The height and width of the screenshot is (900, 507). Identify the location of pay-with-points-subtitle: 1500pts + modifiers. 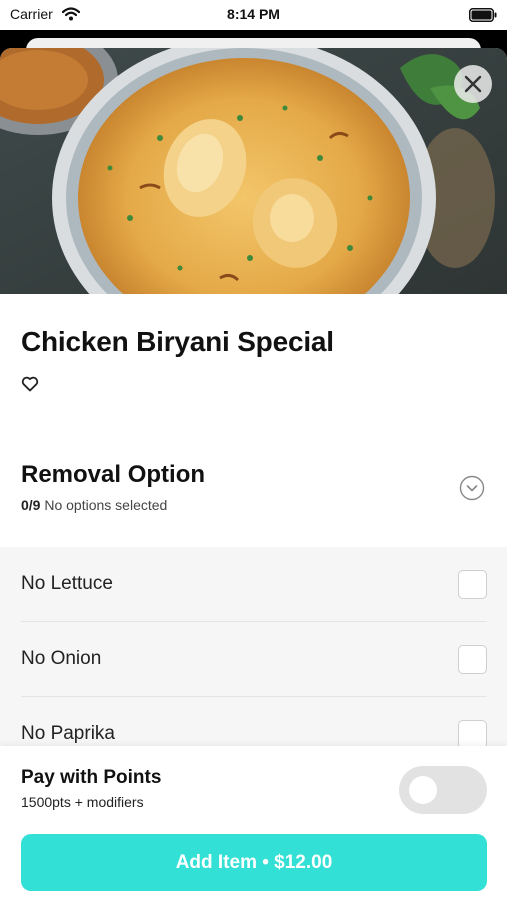
(82, 802).